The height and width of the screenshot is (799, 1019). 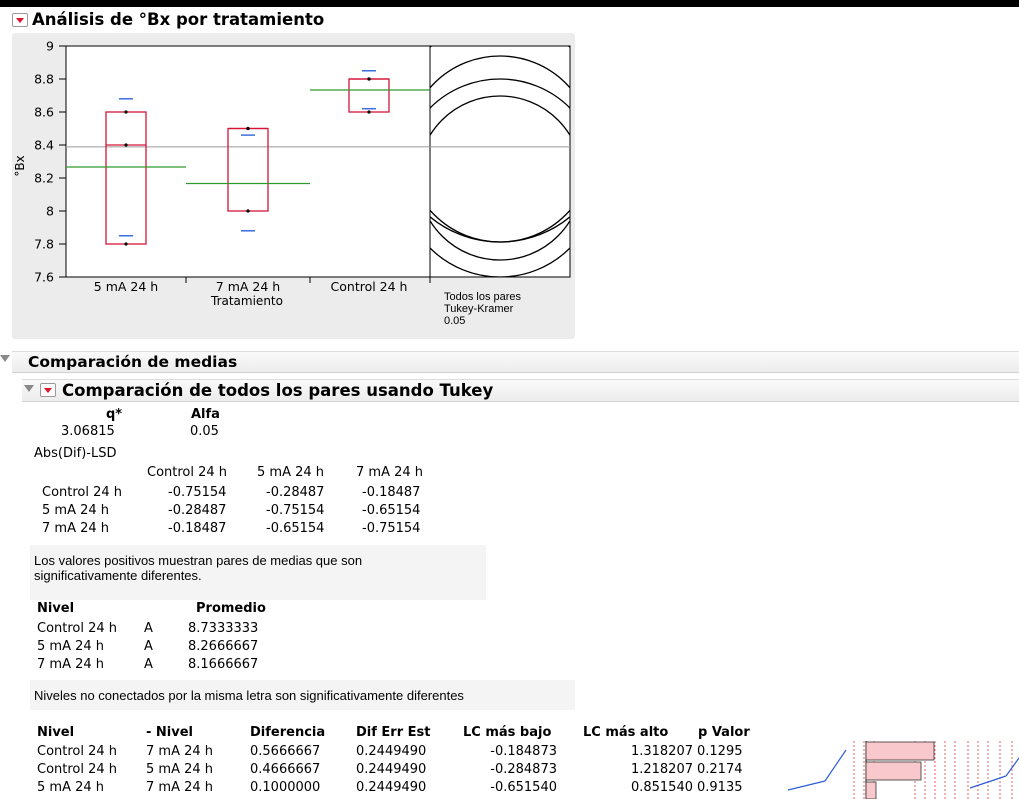 I want to click on diff-header: Dif Err Est, so click(x=393, y=732).